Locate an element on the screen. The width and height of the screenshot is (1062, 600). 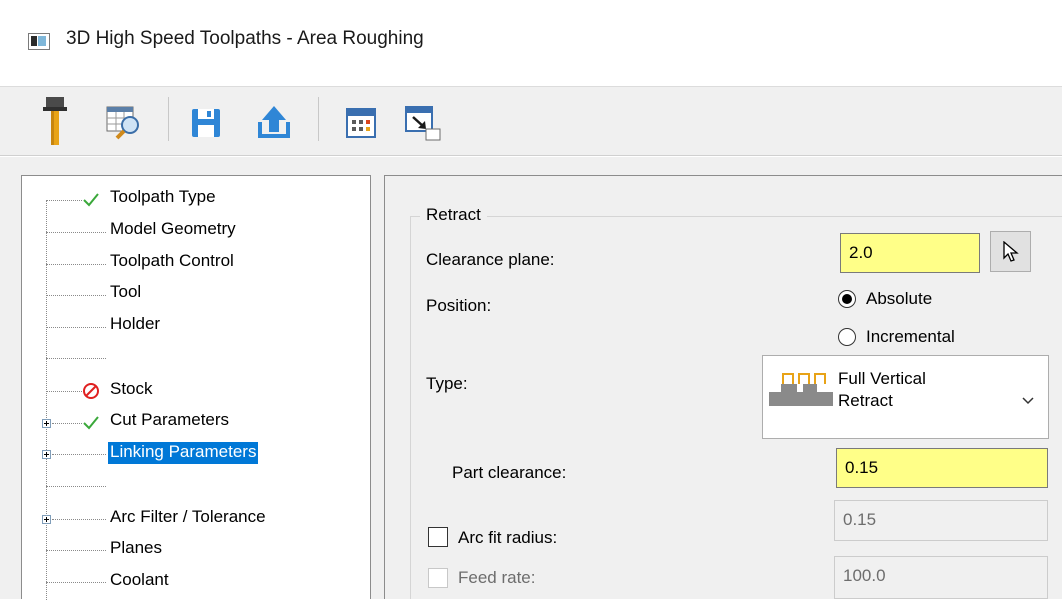
full-vertical-retract-icon is located at coordinates (801, 389).